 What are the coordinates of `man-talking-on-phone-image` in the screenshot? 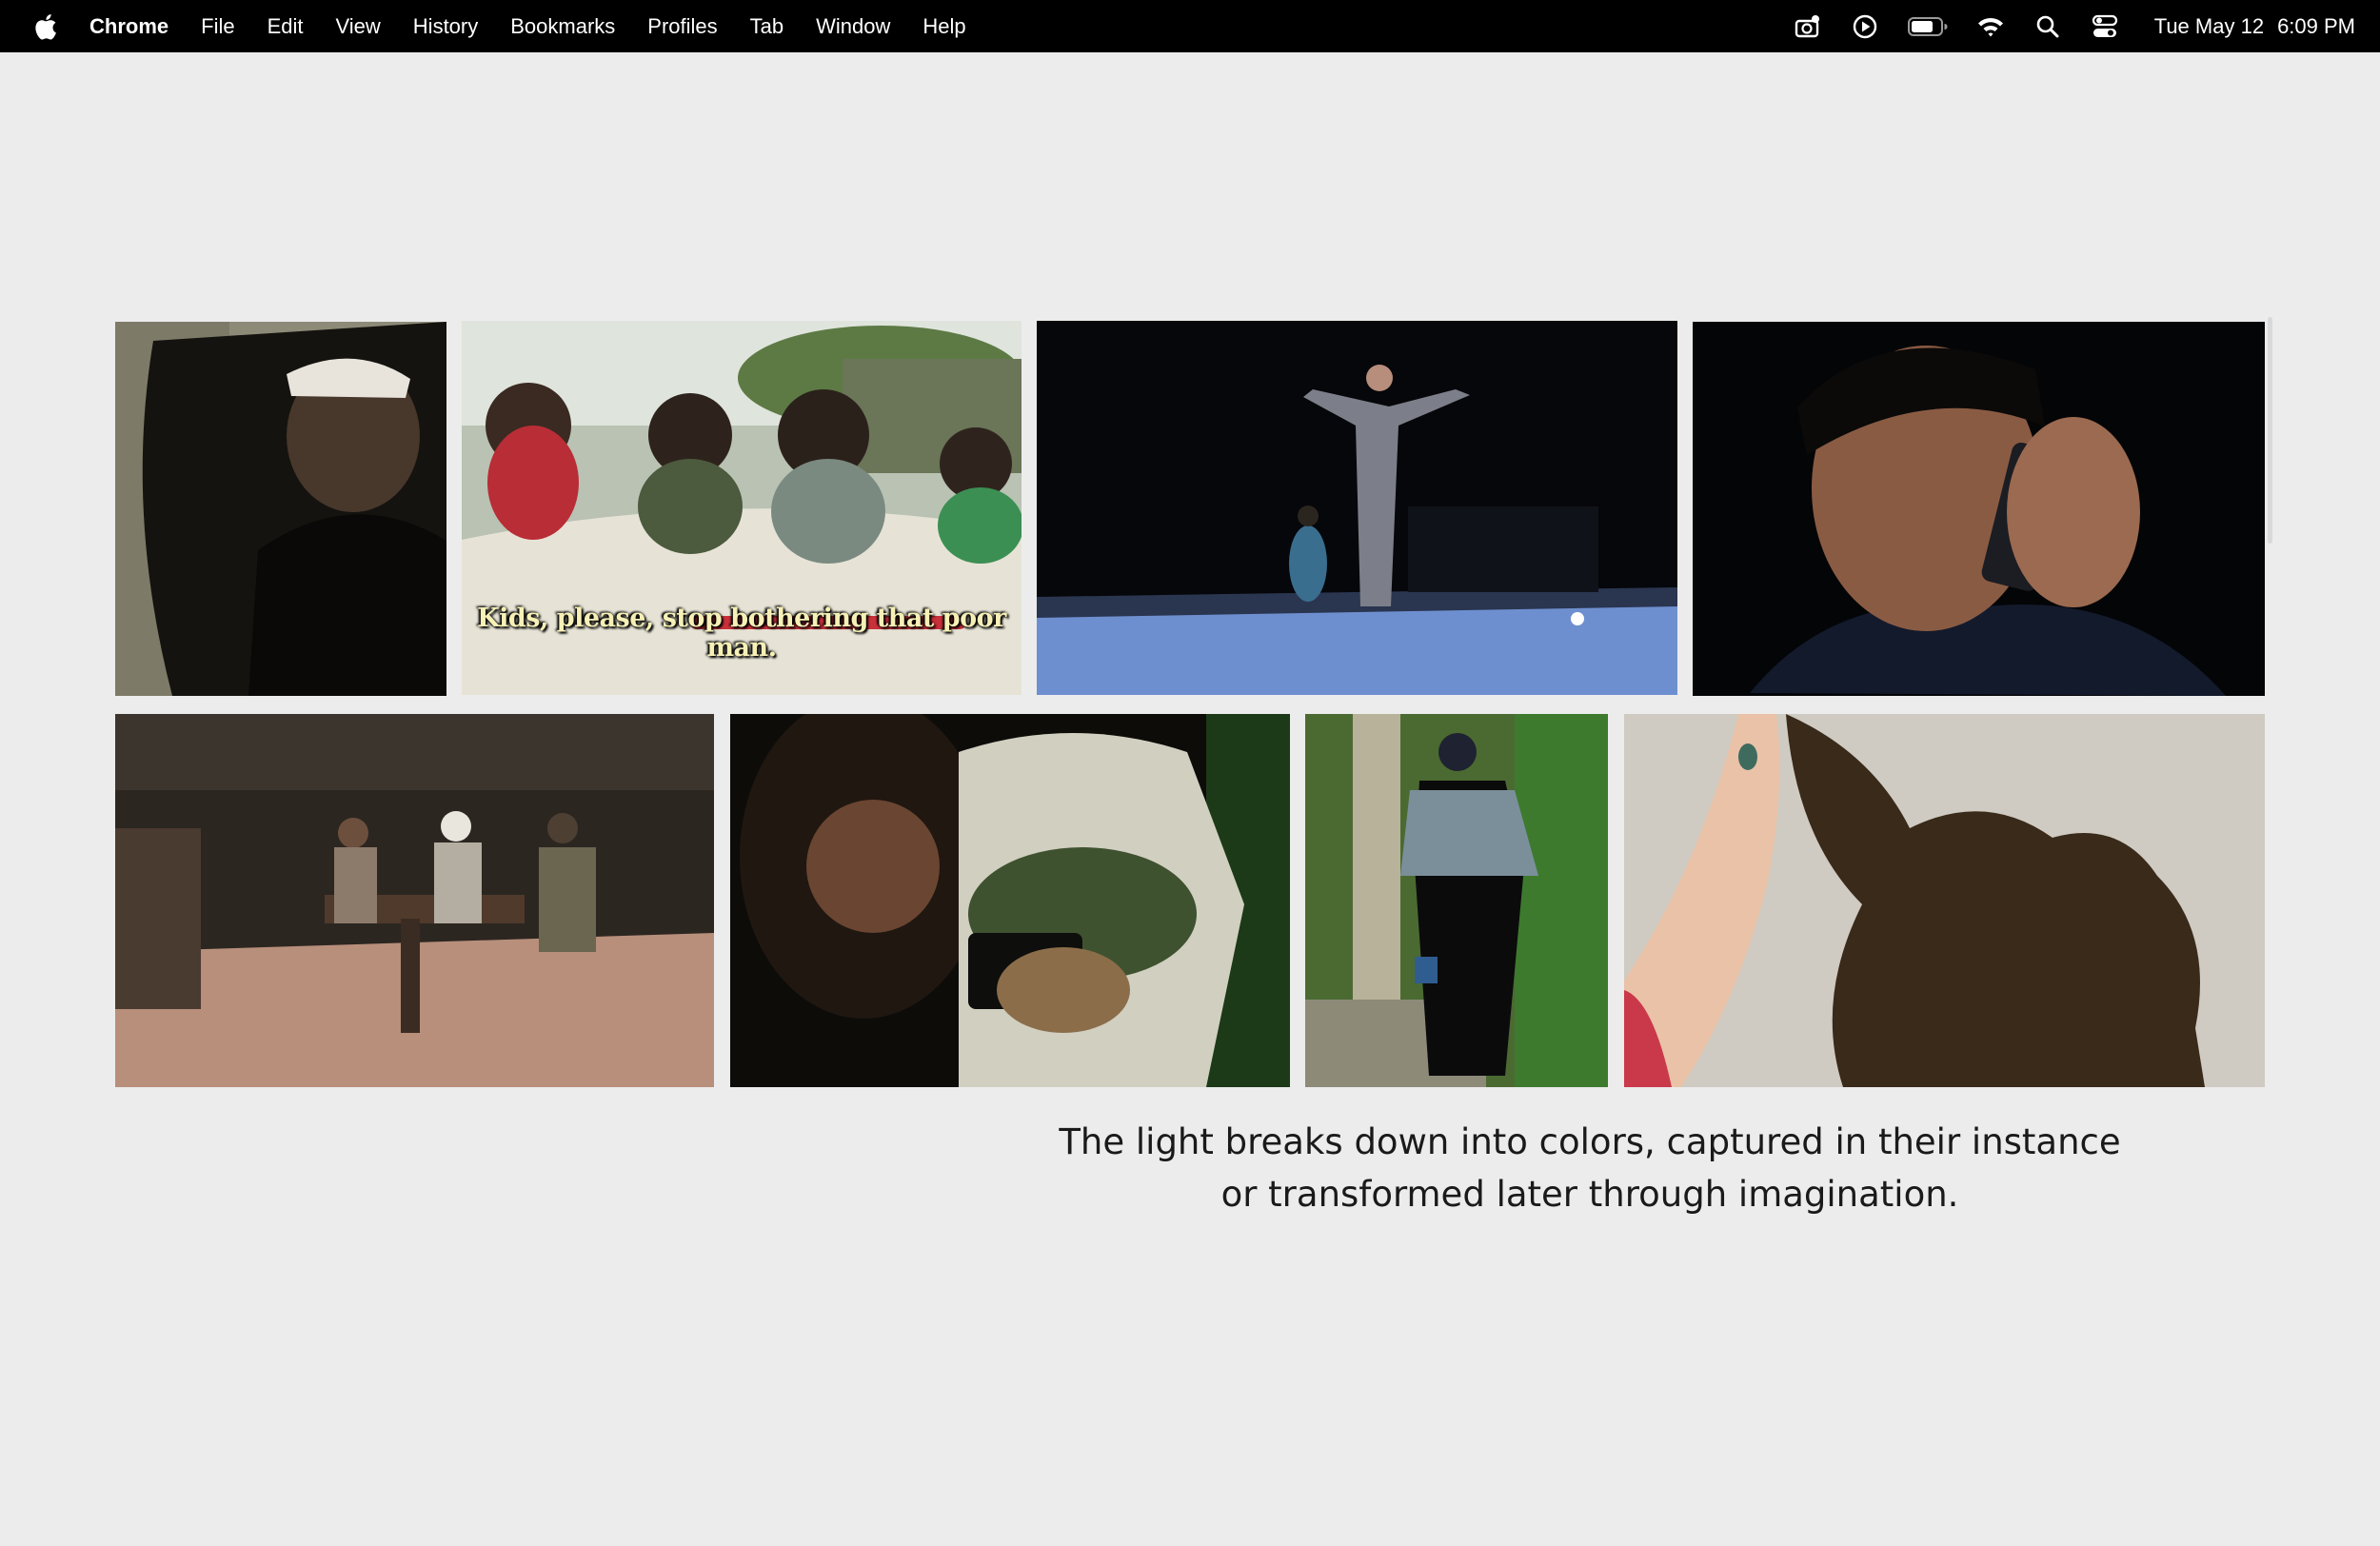 It's located at (1979, 509).